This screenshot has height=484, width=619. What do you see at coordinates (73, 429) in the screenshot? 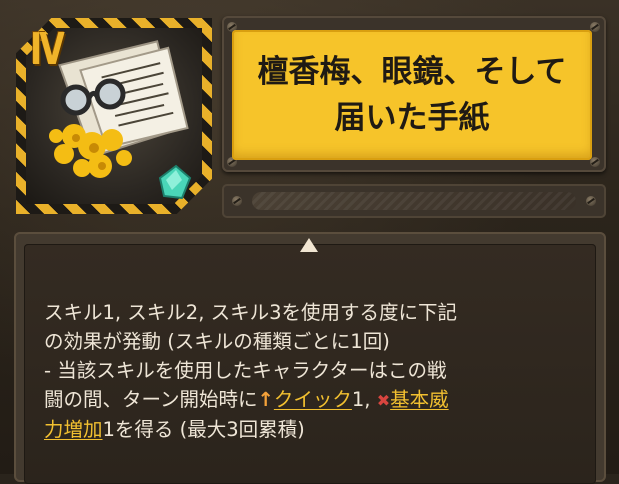
I see `keyword-base-power-up-cont: 力増加` at bounding box center [73, 429].